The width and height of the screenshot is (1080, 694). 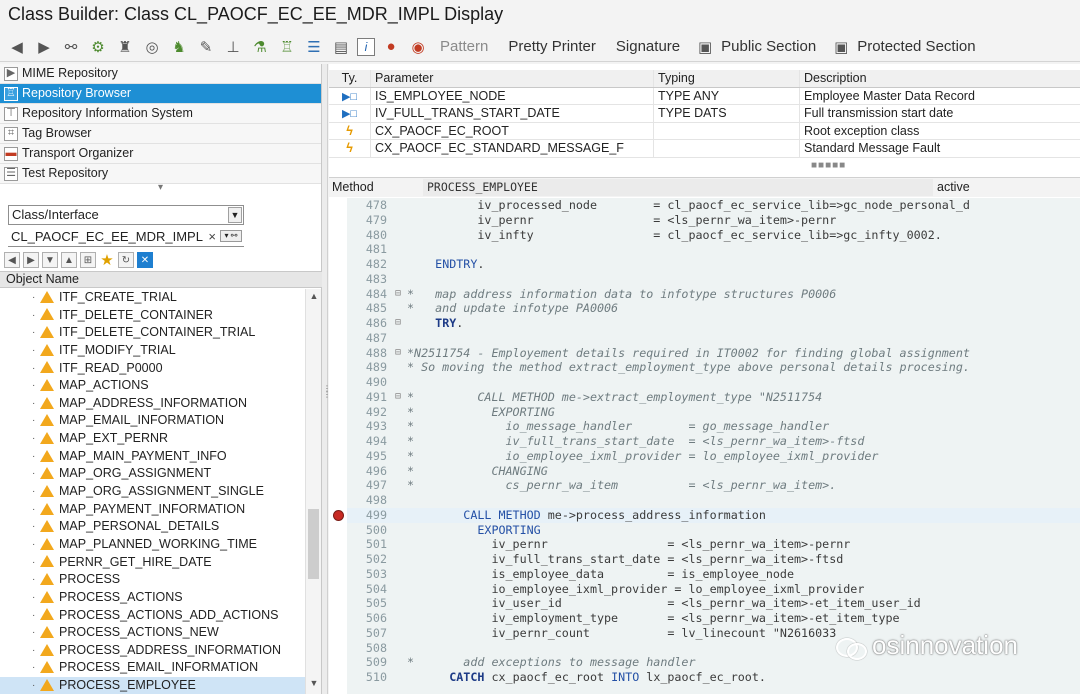 What do you see at coordinates (391, 47) in the screenshot?
I see `set-breakpoint-icon: ●` at bounding box center [391, 47].